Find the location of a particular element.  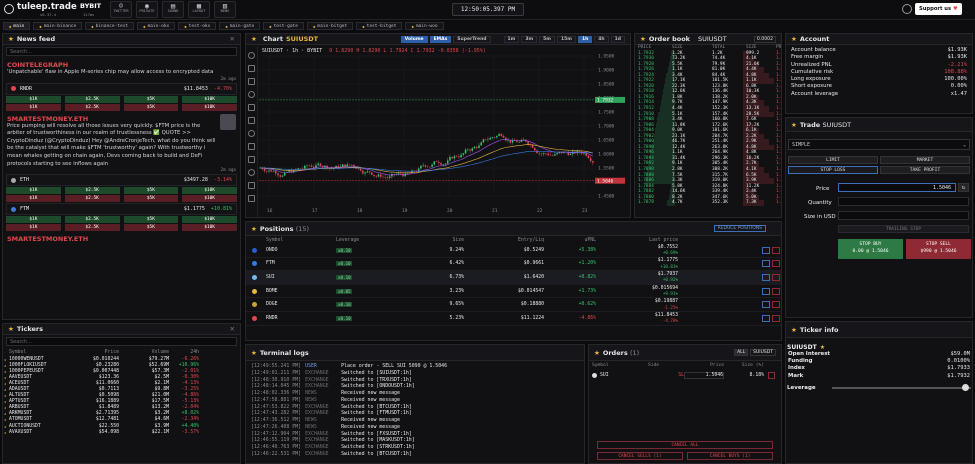

tab-test-gate: ◆ test-gate is located at coordinates (283, 26).